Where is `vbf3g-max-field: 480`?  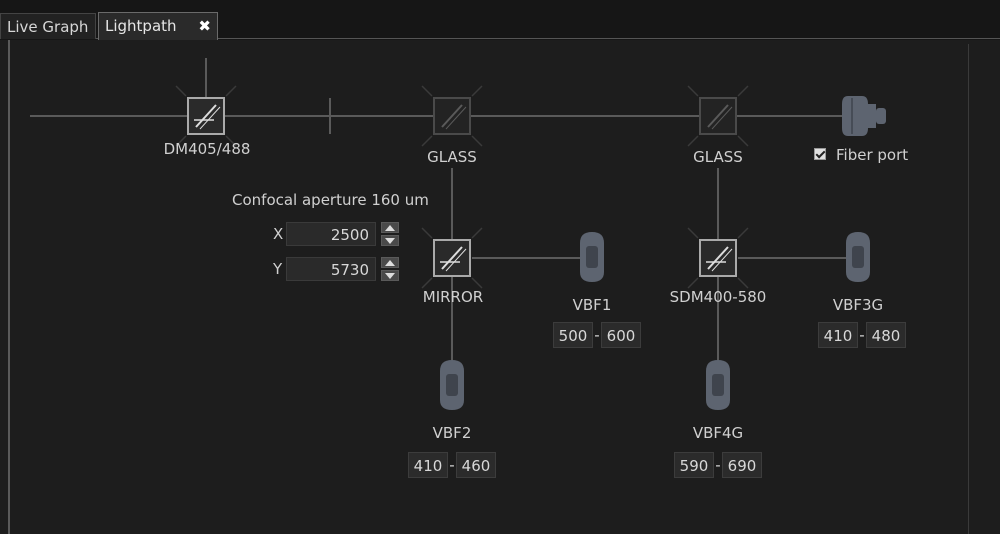 vbf3g-max-field: 480 is located at coordinates (886, 335).